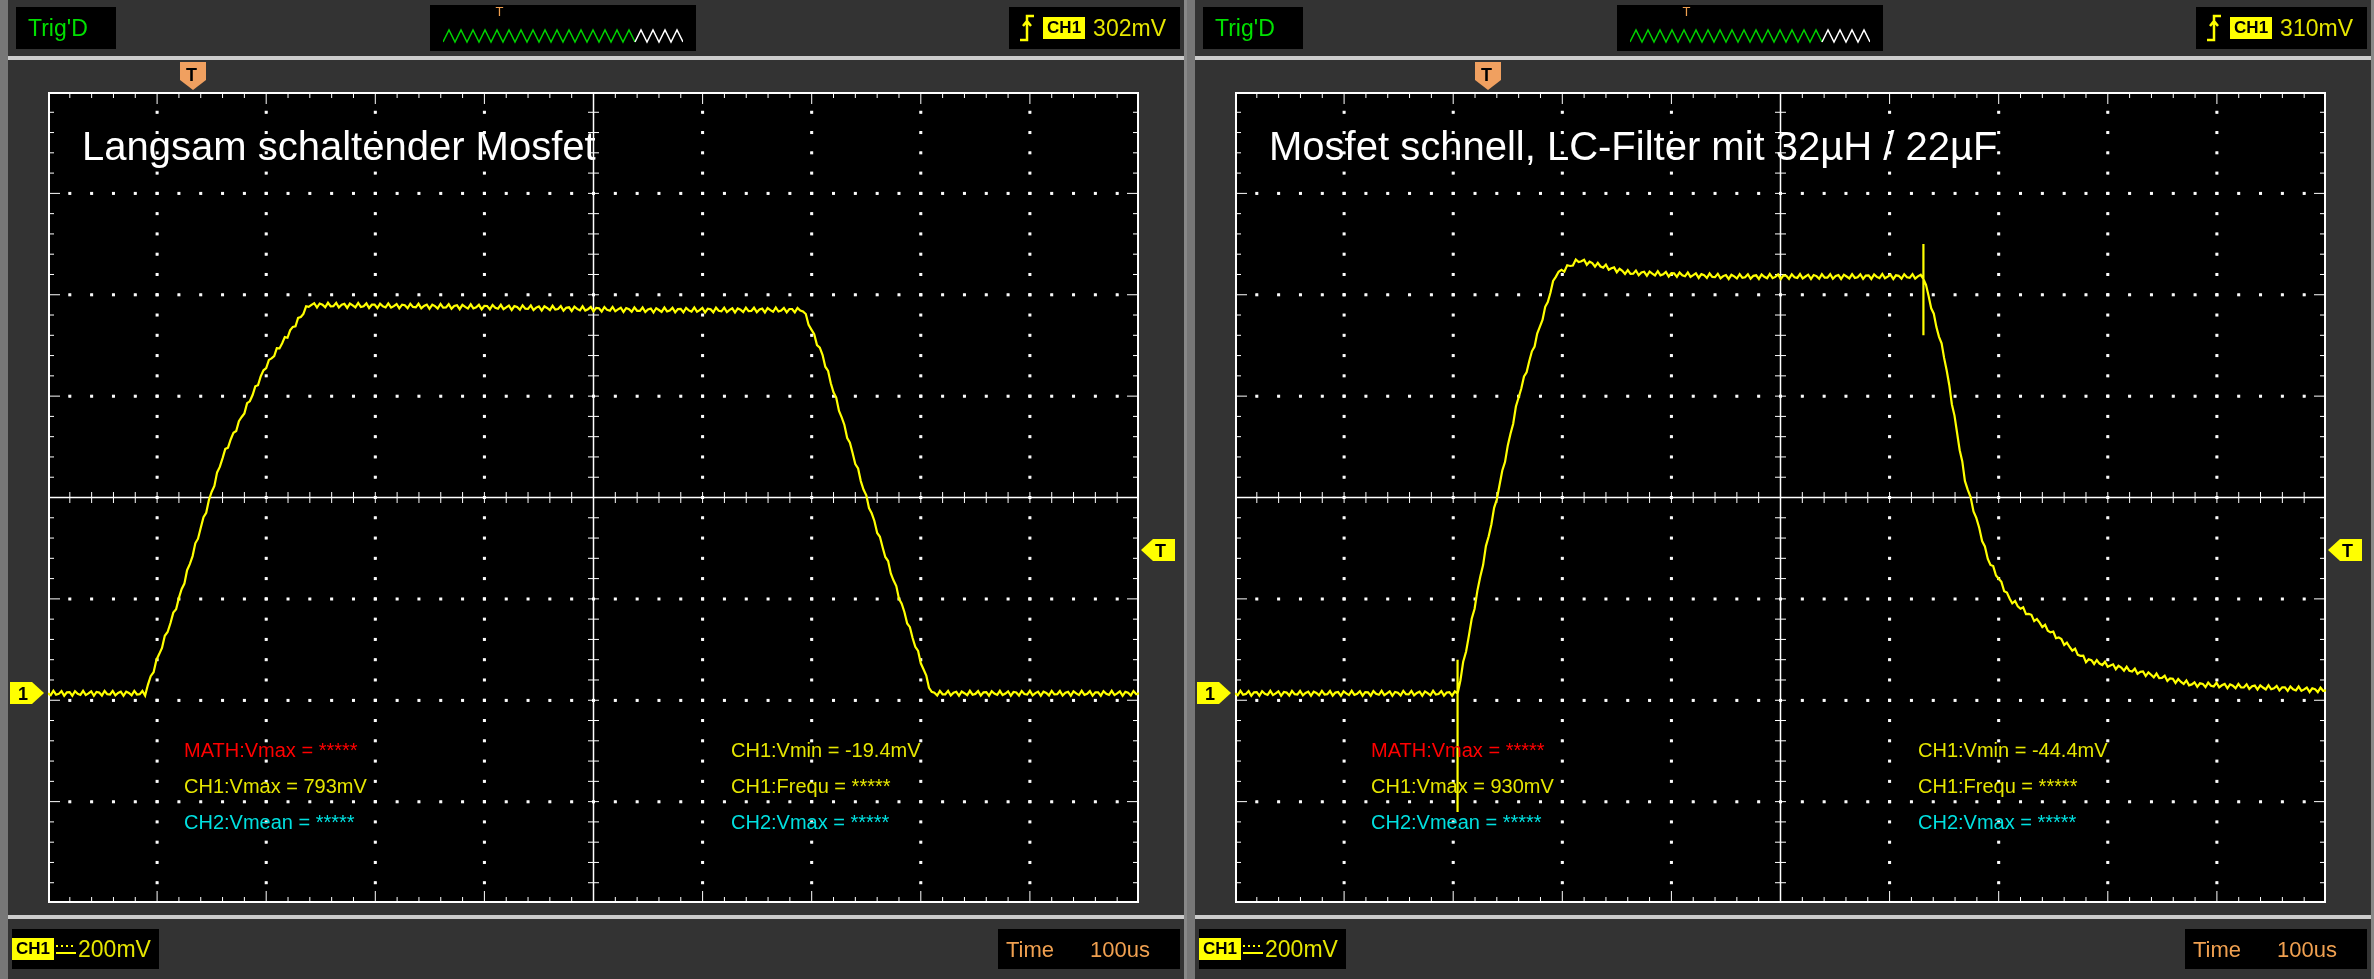  What do you see at coordinates (2013, 750) in the screenshot?
I see `measurement-text: CH1:Vmin = -44.4mV` at bounding box center [2013, 750].